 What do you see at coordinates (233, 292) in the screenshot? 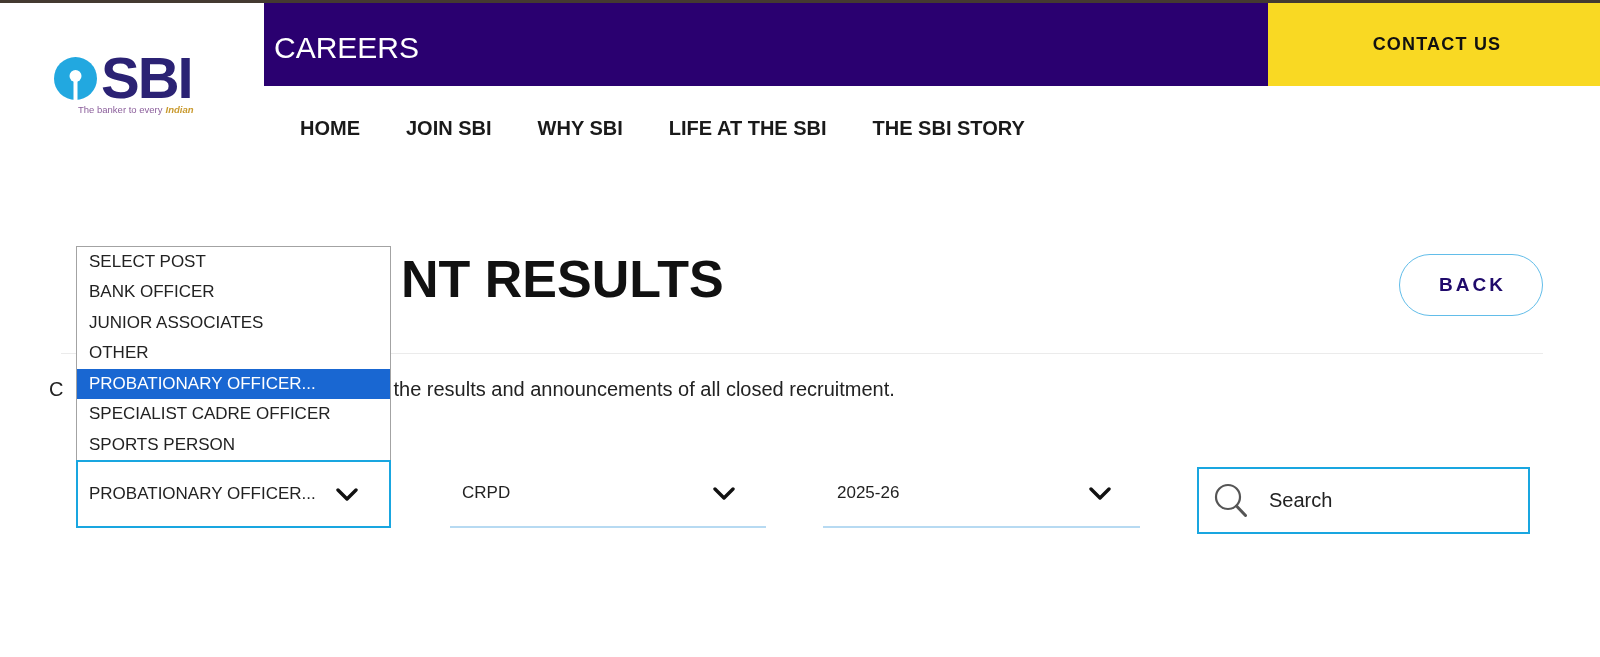
I see `dropdown-option: BANK OFFICER` at bounding box center [233, 292].